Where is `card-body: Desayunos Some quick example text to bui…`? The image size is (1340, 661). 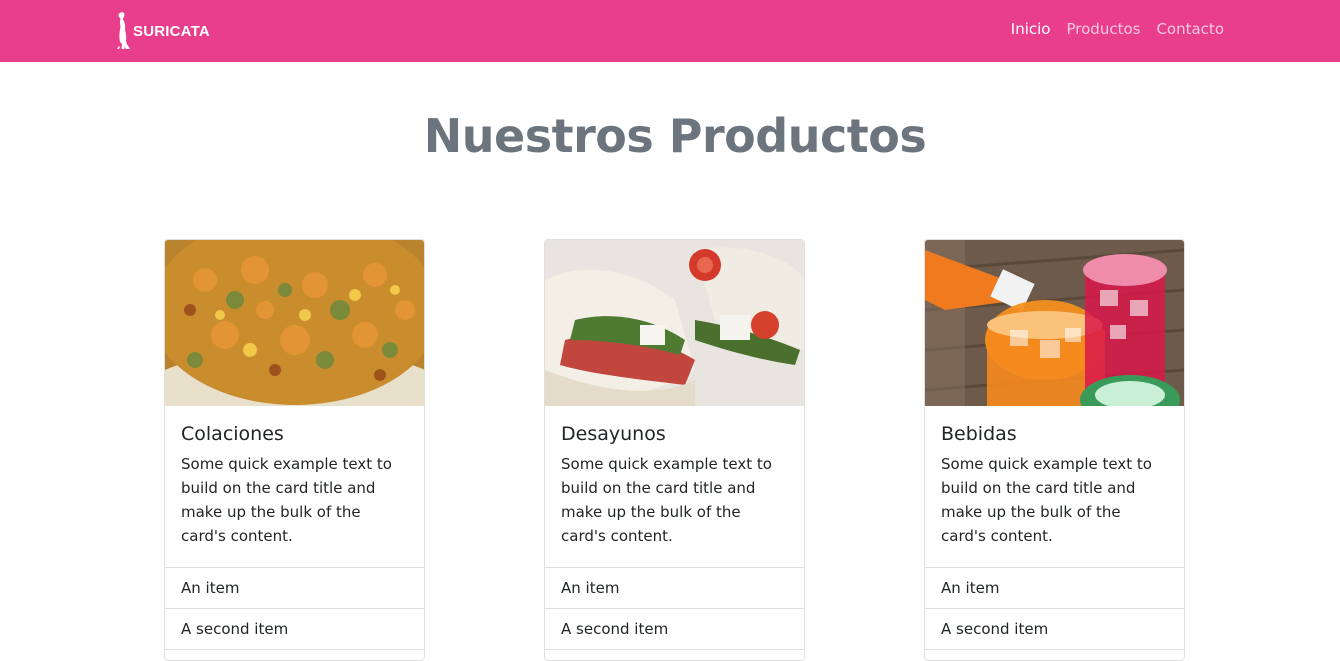
card-body: Desayunos Some quick example text to bui… is located at coordinates (674, 487).